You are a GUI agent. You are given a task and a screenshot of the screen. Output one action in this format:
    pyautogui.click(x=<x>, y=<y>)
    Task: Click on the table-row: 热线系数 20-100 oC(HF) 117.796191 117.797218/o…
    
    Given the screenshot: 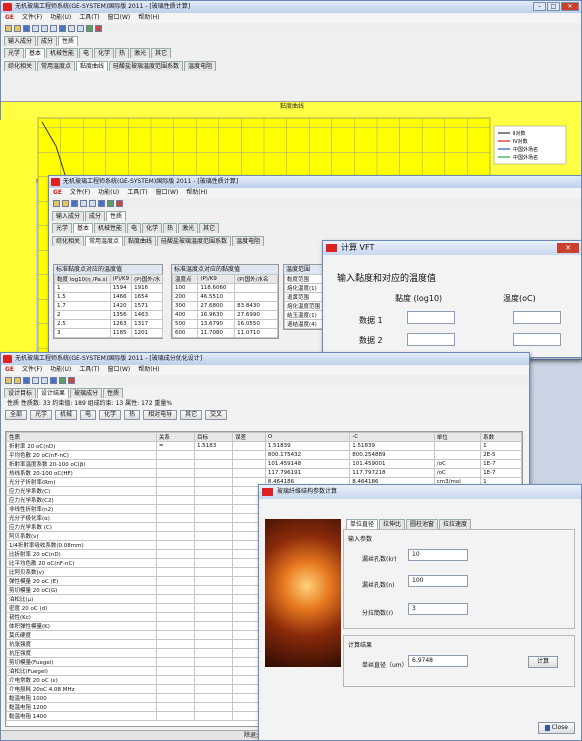 What is the action you would take?
    pyautogui.click(x=264, y=473)
    